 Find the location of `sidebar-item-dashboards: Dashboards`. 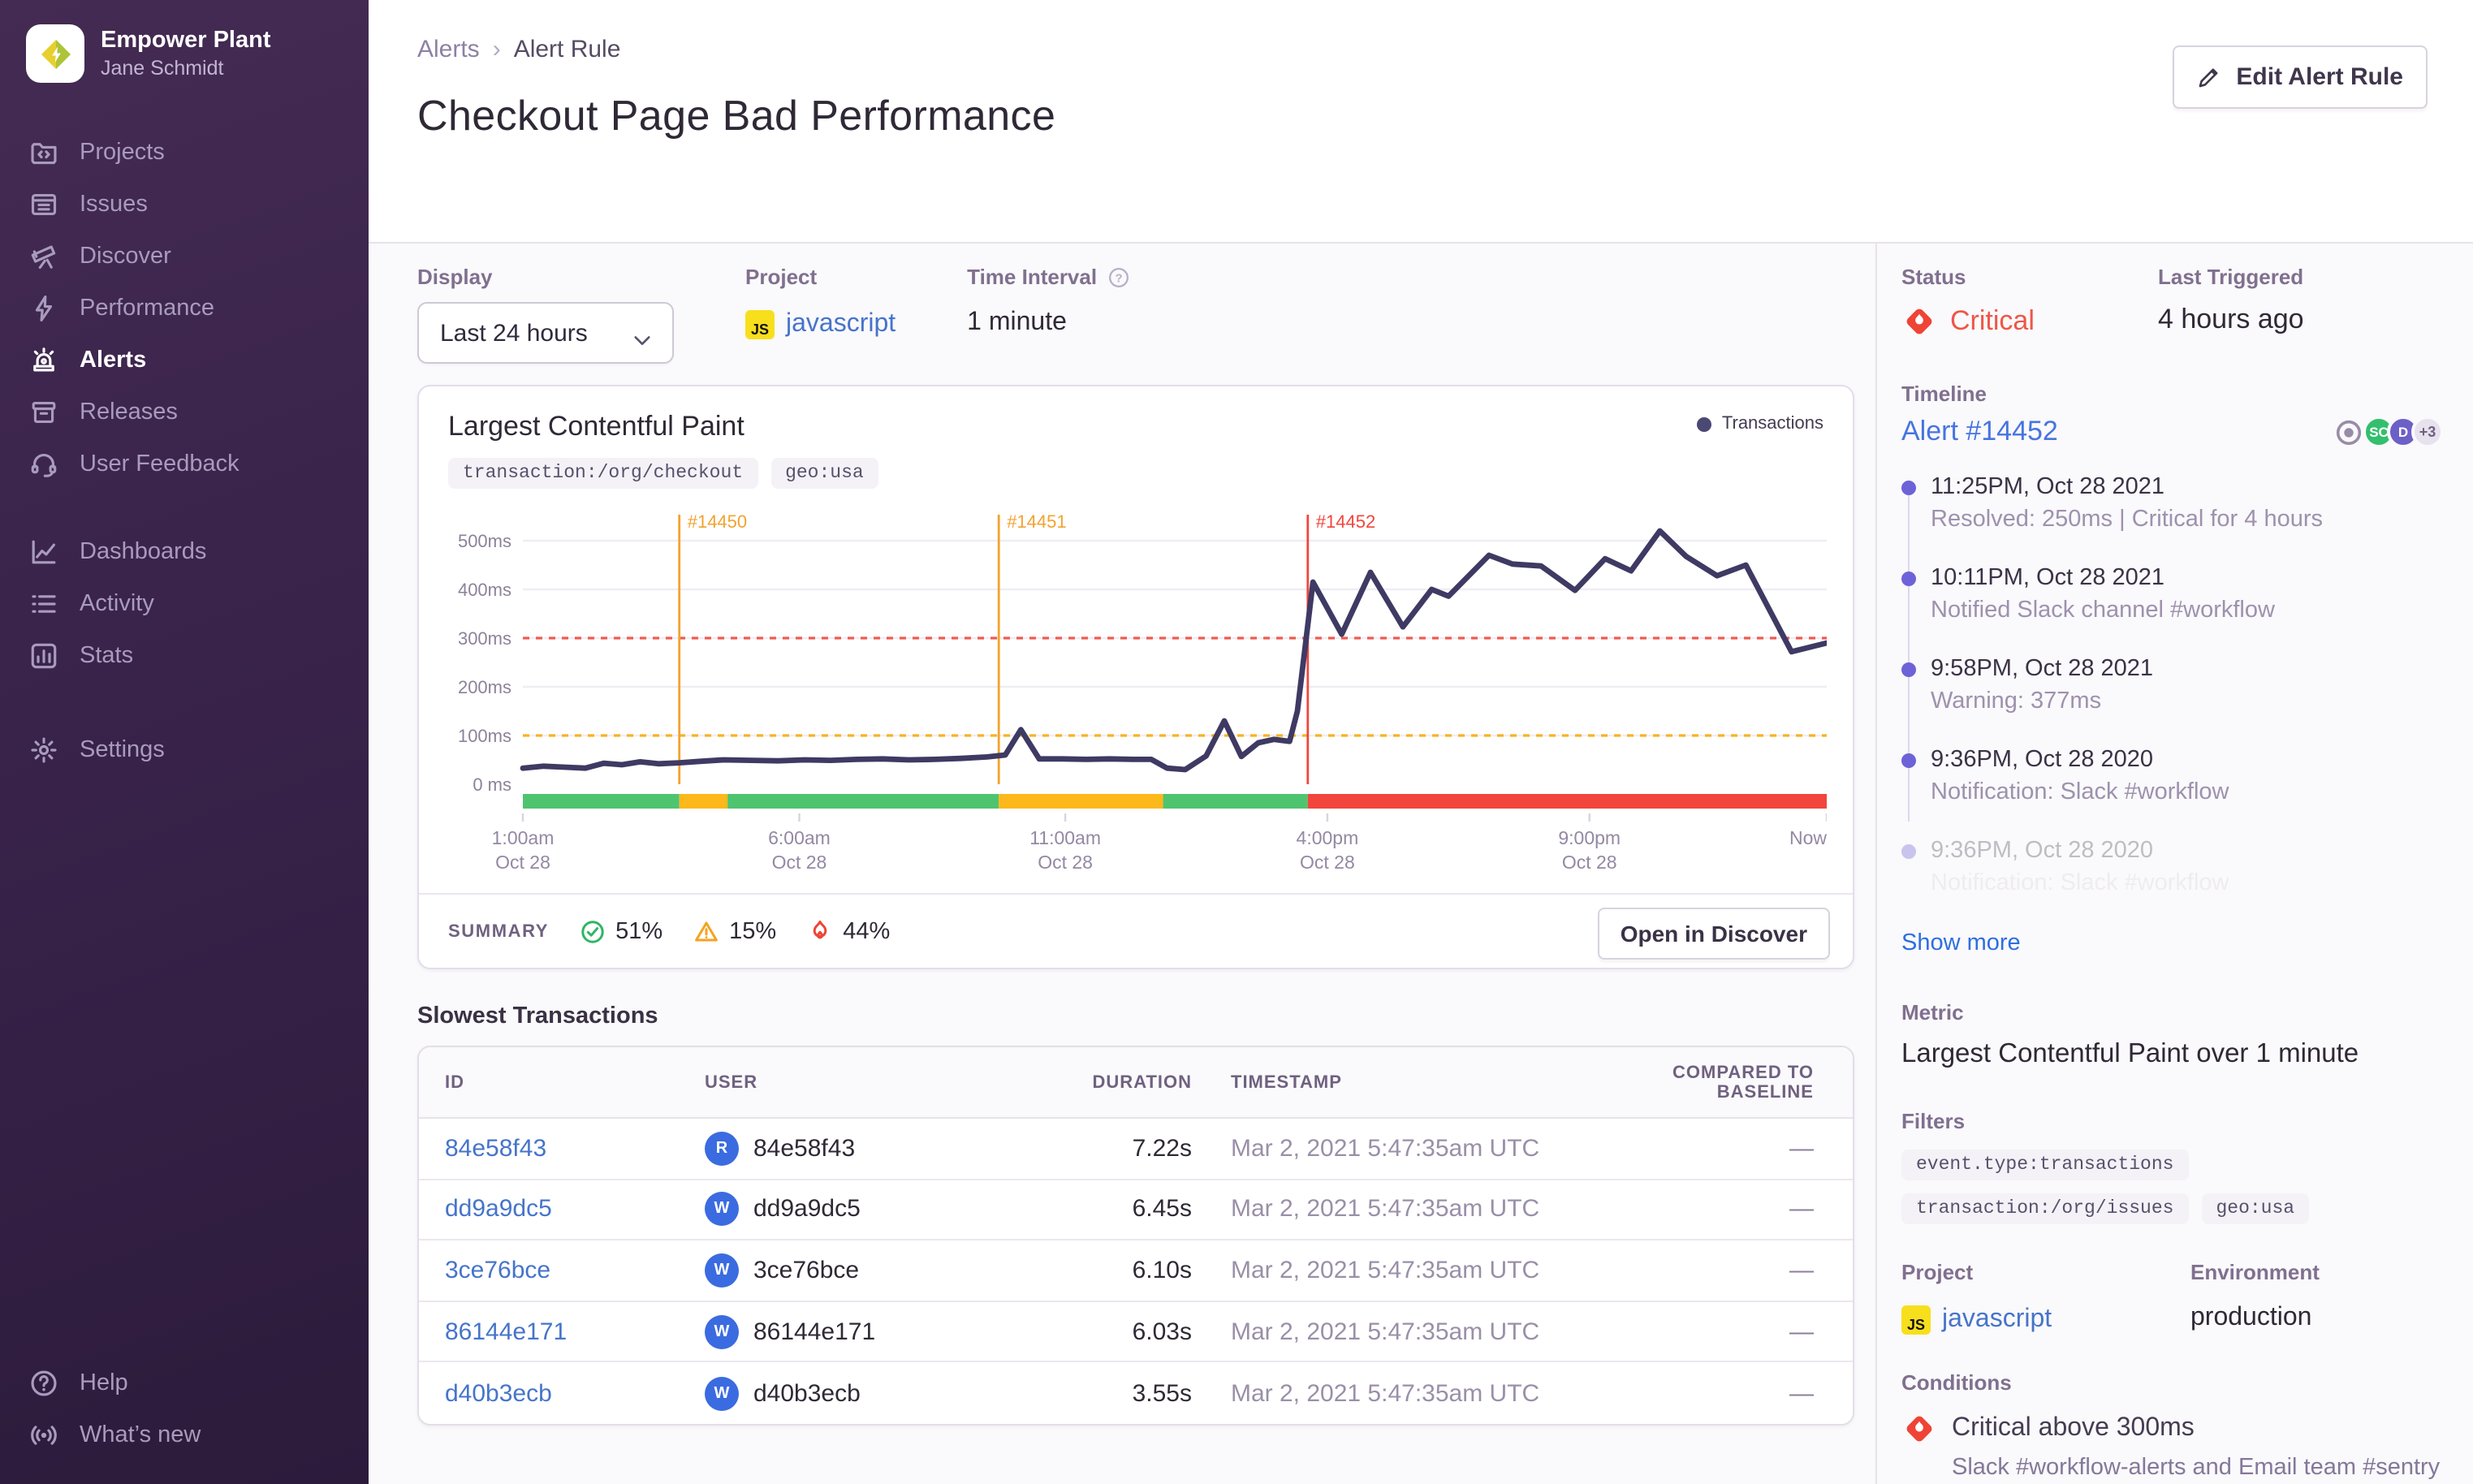

sidebar-item-dashboards: Dashboards is located at coordinates (185, 552).